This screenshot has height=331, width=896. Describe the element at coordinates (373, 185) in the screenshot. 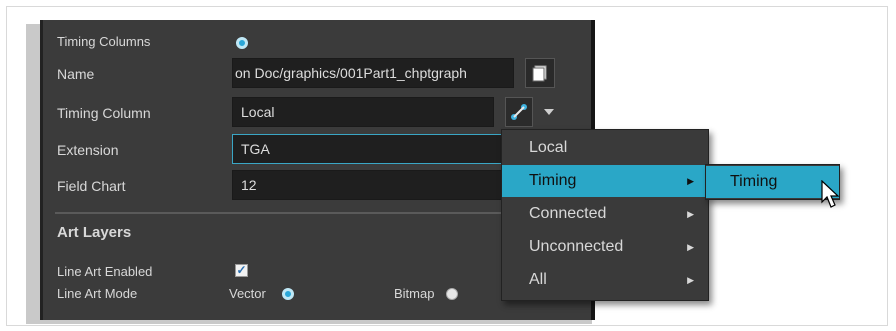

I see `field-chart-field: 12` at that location.